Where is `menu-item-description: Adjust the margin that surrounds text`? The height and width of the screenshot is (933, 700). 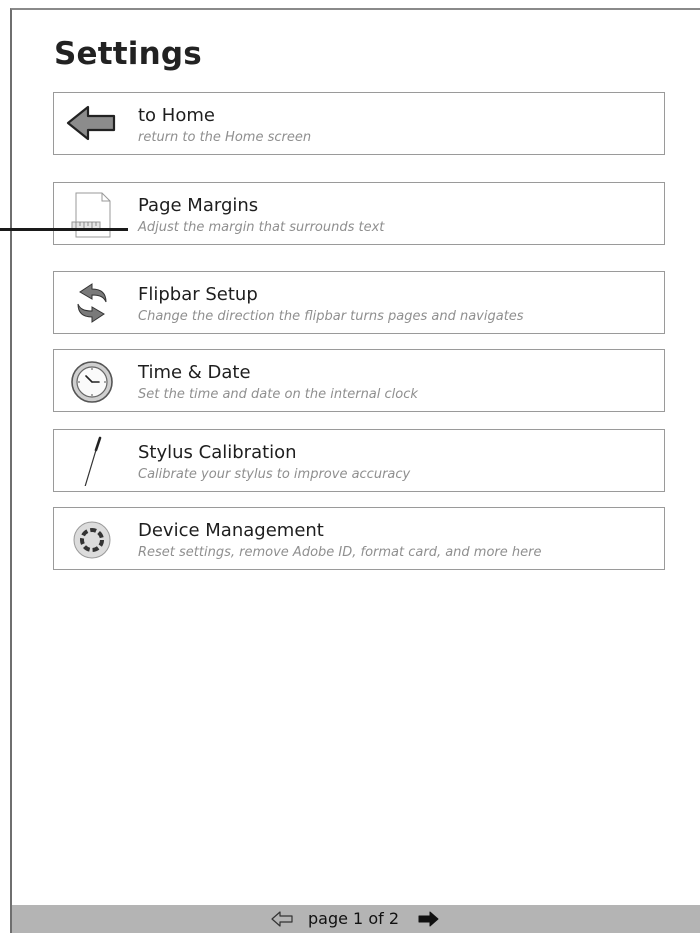 menu-item-description: Adjust the margin that surrounds text is located at coordinates (261, 227).